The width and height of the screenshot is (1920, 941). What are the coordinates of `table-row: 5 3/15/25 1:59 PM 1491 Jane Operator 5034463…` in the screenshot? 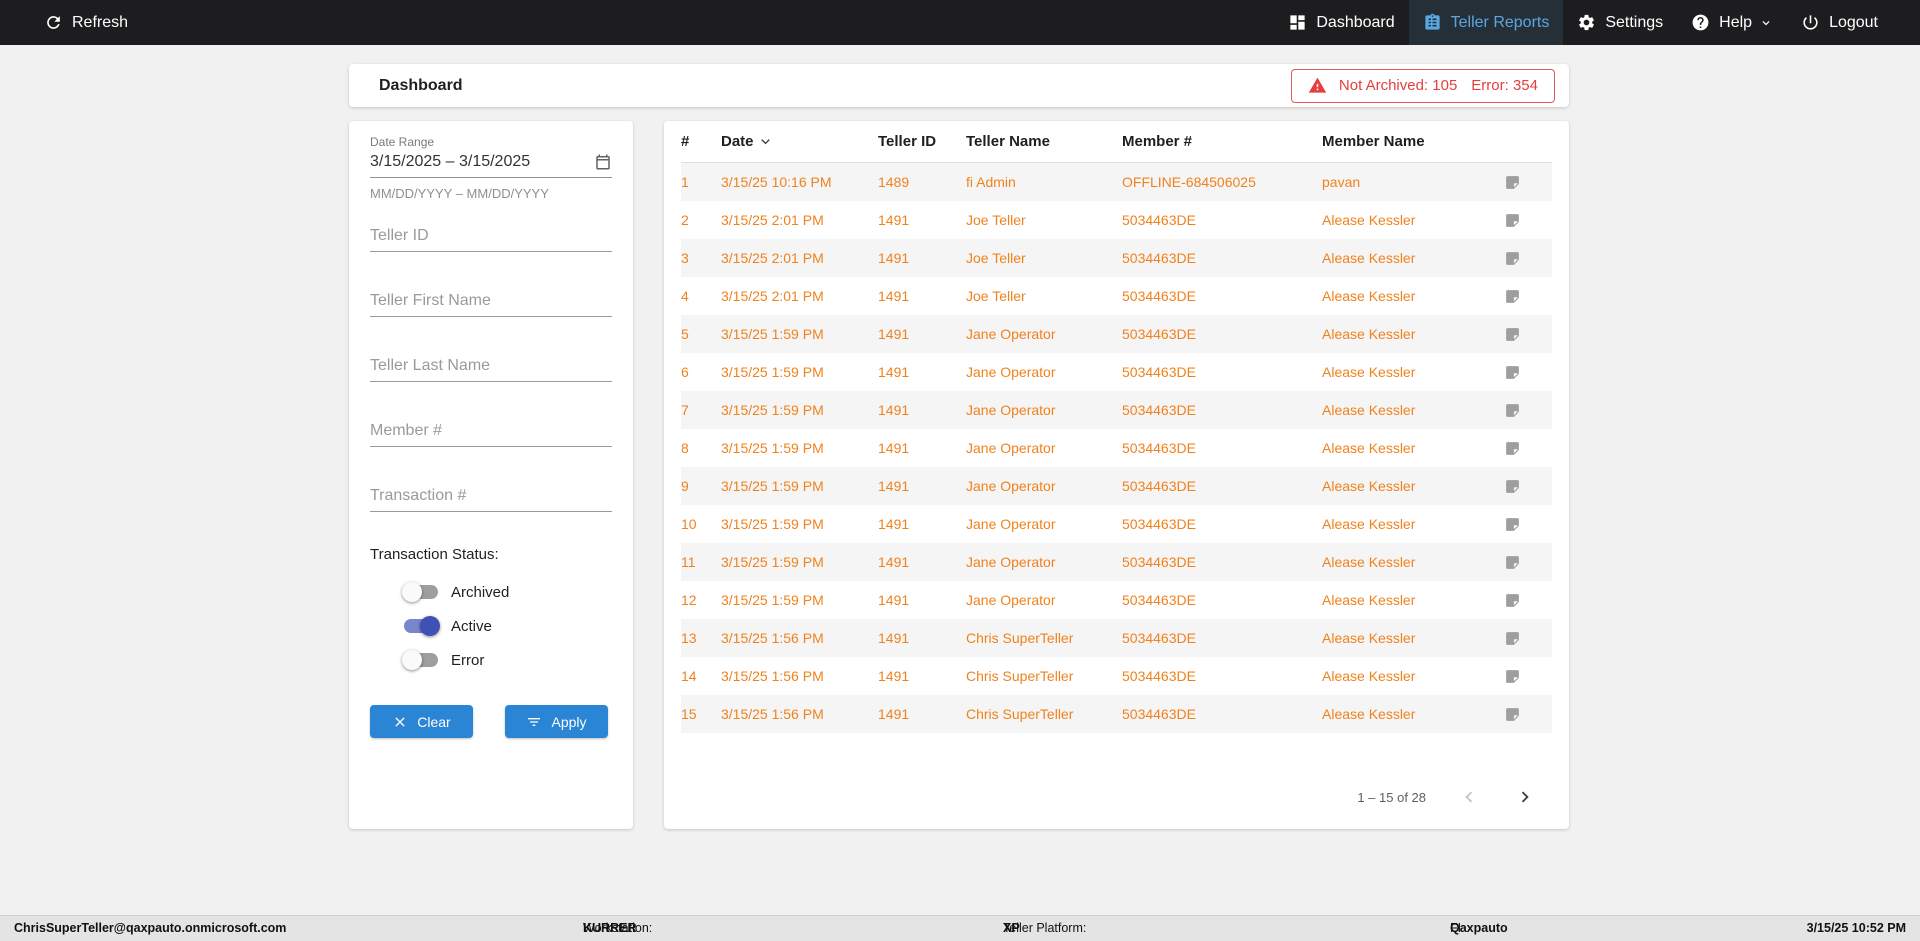 It's located at (1116, 334).